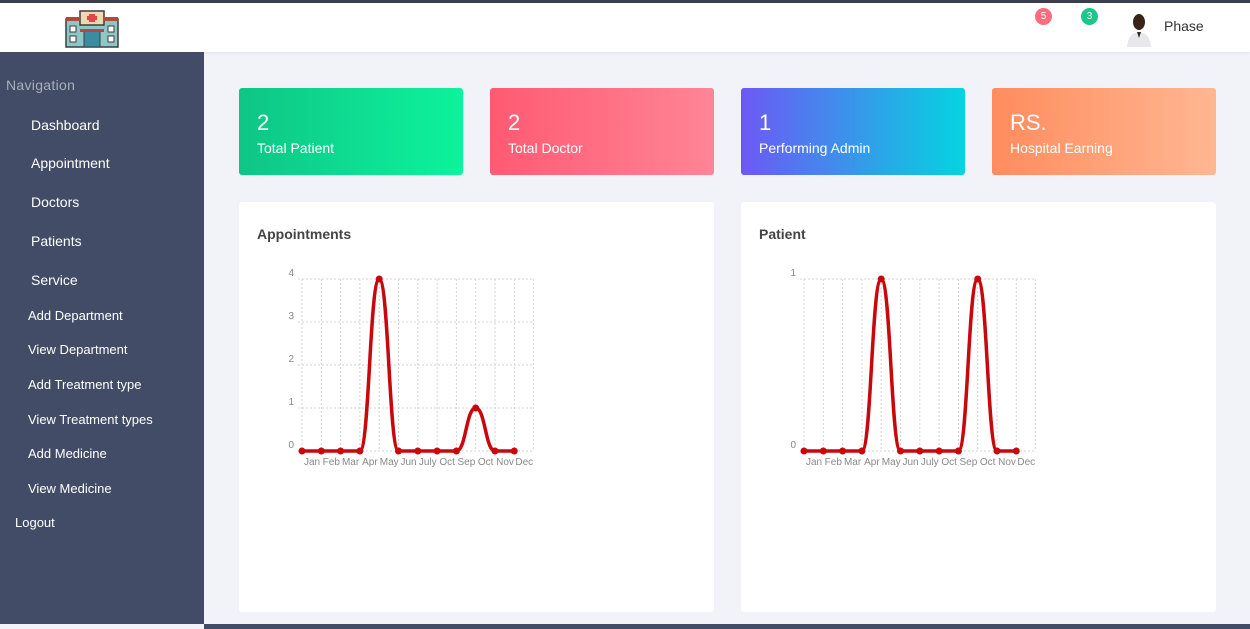 The width and height of the screenshot is (1250, 629). Describe the element at coordinates (853, 131) in the screenshot. I see `stat-card-performing-admin: 1 Performing Admin` at that location.